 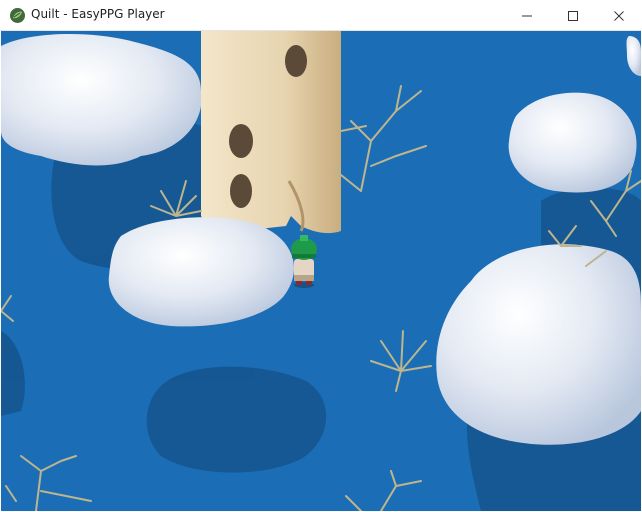 I want to click on player-character, so click(x=304, y=261).